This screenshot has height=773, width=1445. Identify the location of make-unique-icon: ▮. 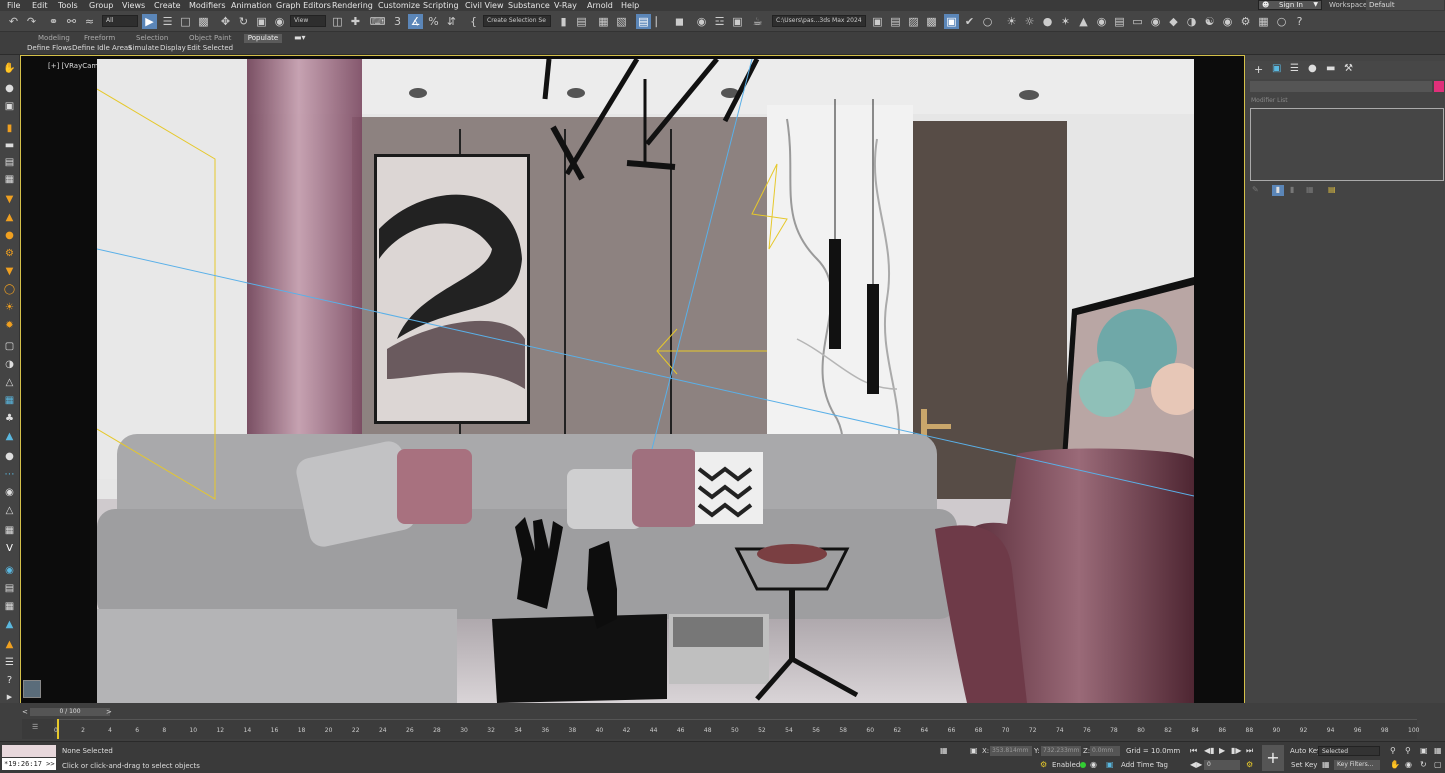
(1292, 189).